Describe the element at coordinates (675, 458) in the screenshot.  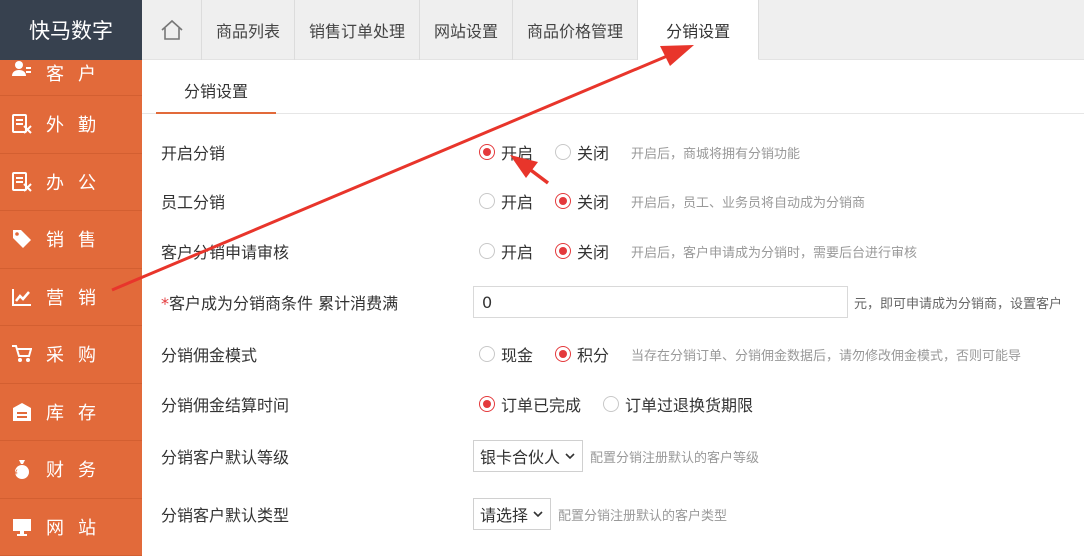
I see `hint-text: 配置分销注册默认的客户等级` at that location.